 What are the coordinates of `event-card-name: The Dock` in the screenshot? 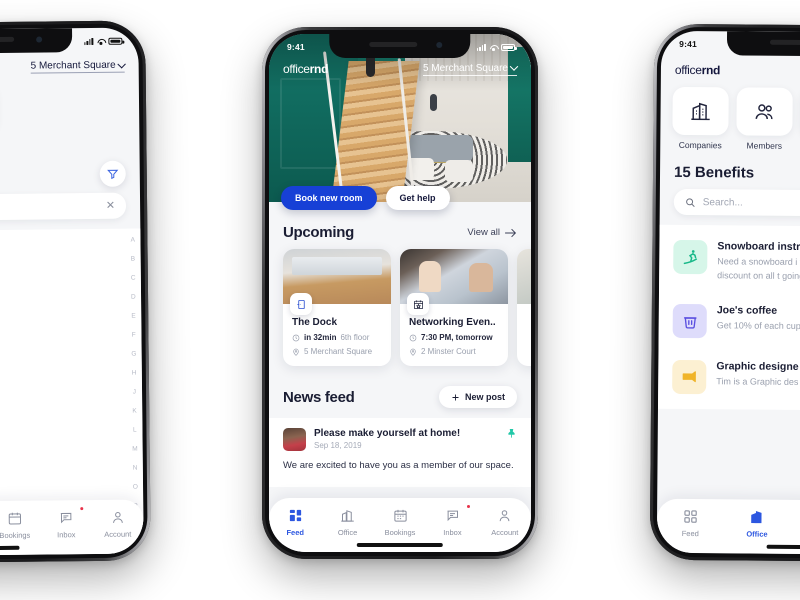 It's located at (315, 322).